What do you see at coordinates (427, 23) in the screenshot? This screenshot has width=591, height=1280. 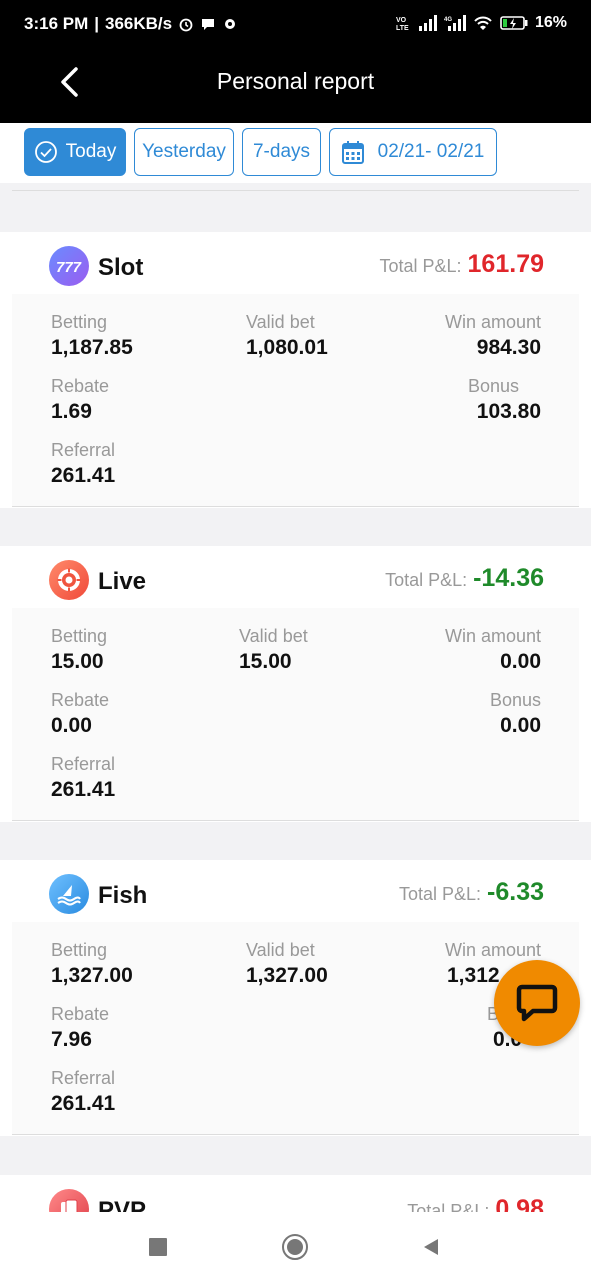 I see `signal-icon` at bounding box center [427, 23].